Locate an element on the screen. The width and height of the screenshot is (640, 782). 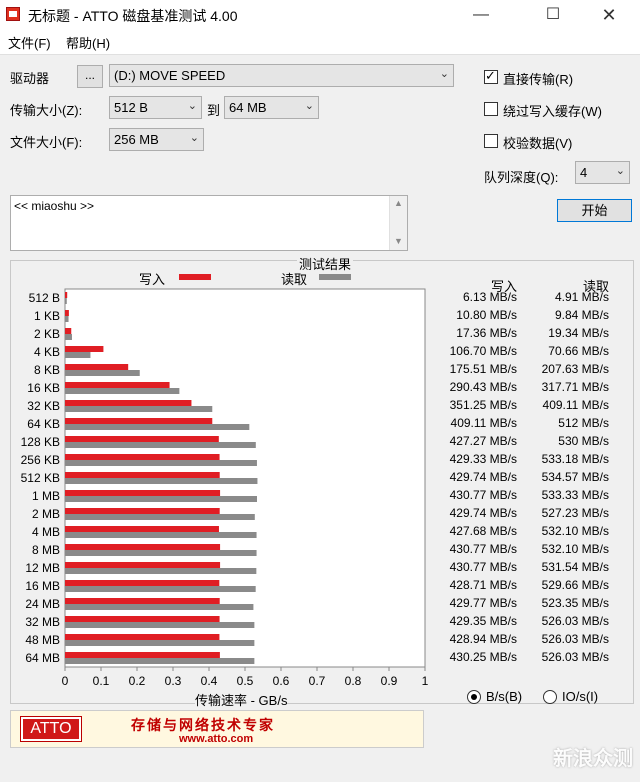
unit-bs-radio is located at coordinates (474, 697).